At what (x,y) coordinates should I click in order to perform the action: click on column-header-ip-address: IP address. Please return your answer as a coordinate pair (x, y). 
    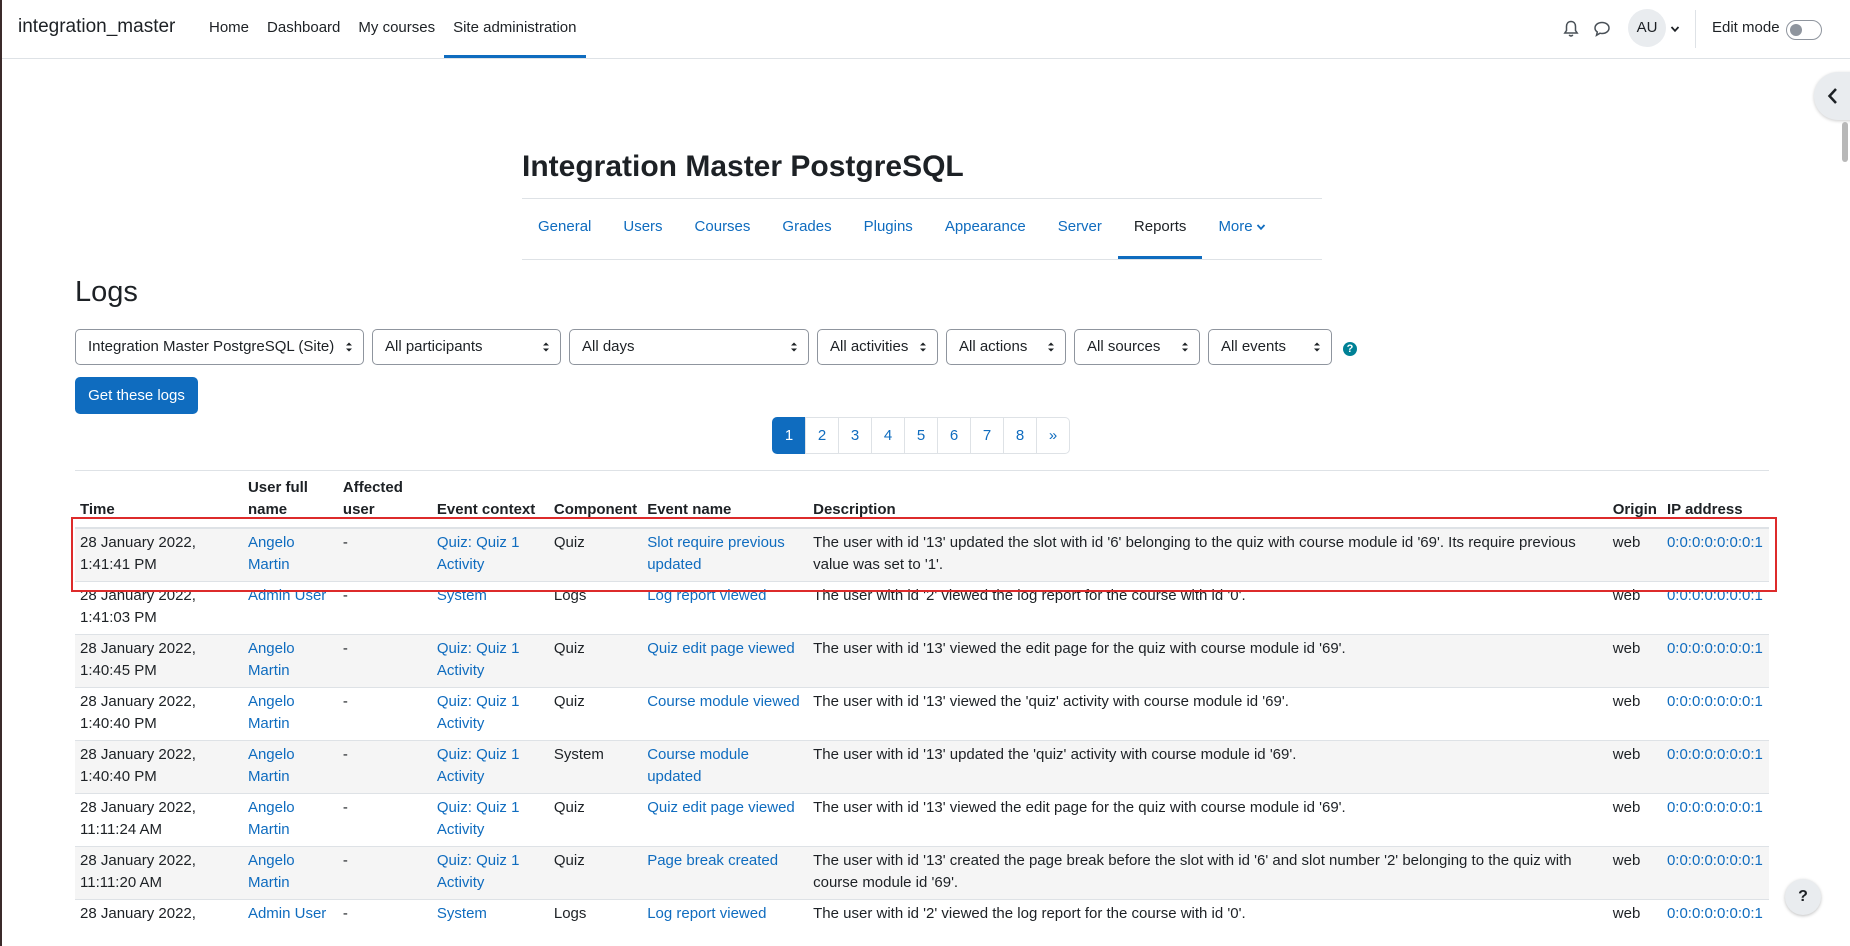
    Looking at the image, I should click on (1715, 499).